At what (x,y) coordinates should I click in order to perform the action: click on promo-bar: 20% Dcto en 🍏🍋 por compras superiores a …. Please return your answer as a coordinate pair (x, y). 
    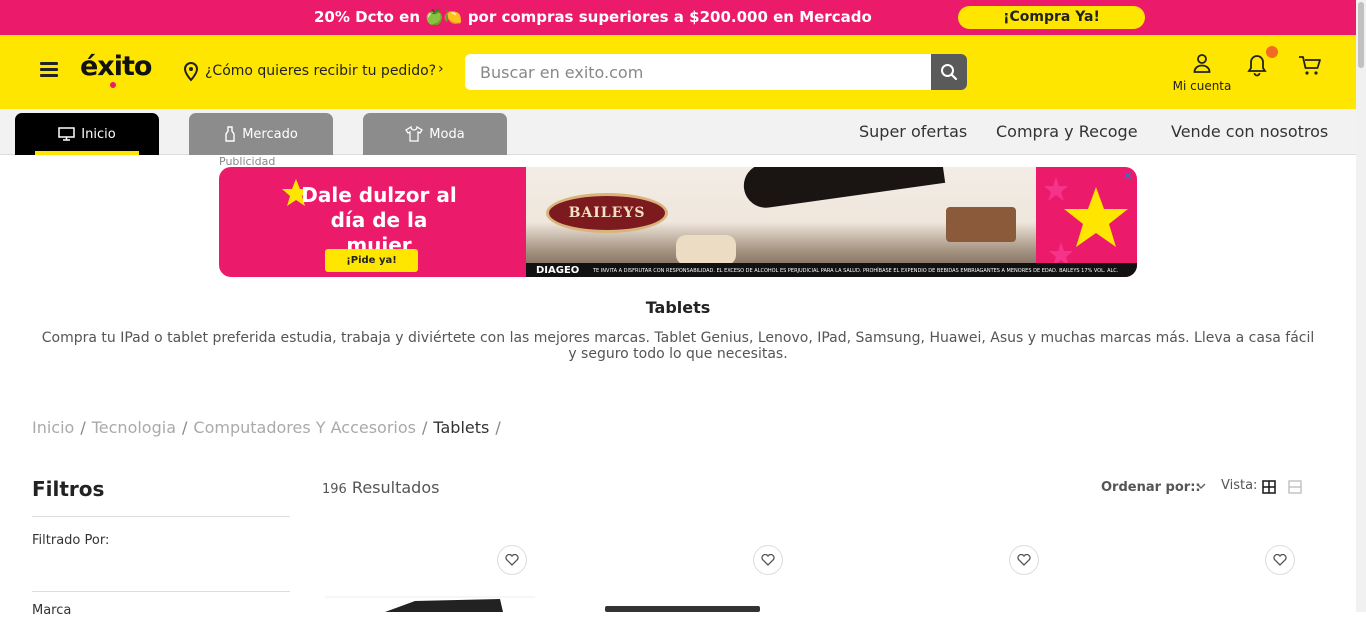
    Looking at the image, I should click on (678, 17).